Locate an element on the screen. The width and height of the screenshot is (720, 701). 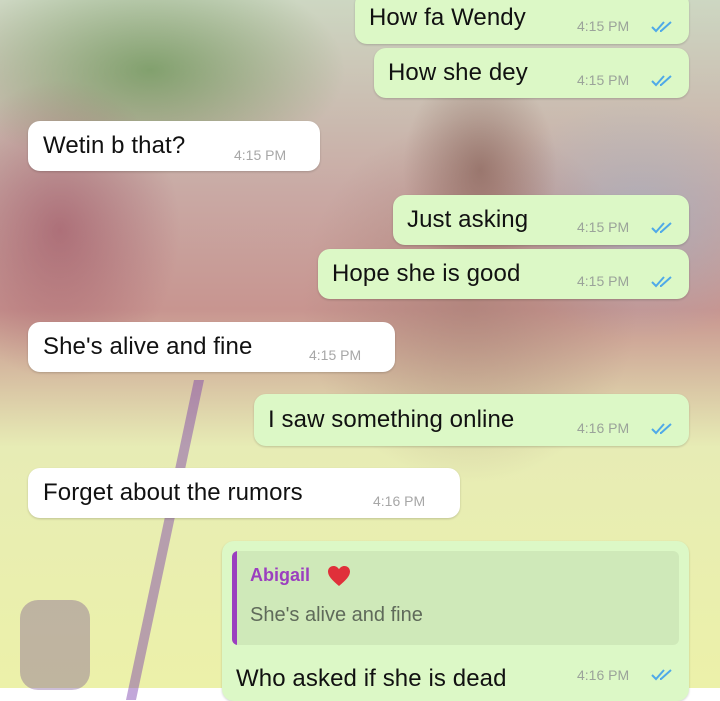
message-text: Wetin b that? is located at coordinates (114, 145).